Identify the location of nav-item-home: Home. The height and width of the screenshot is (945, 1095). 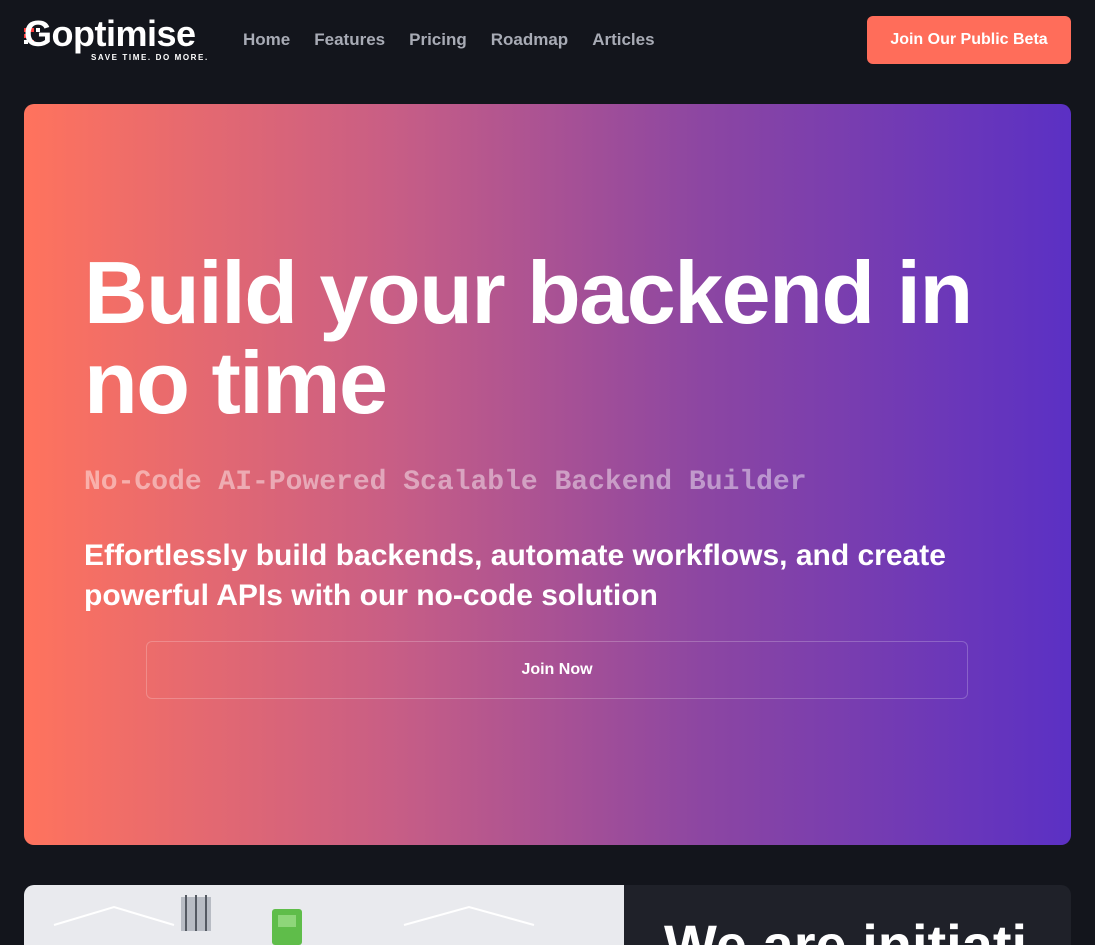
(266, 40).